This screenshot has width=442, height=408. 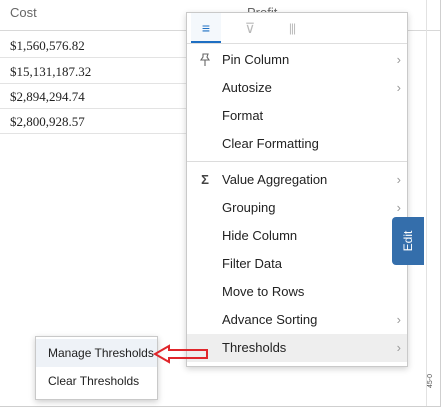 I want to click on menu-item-advance-sorting: Advance Sorting ›, so click(x=297, y=320).